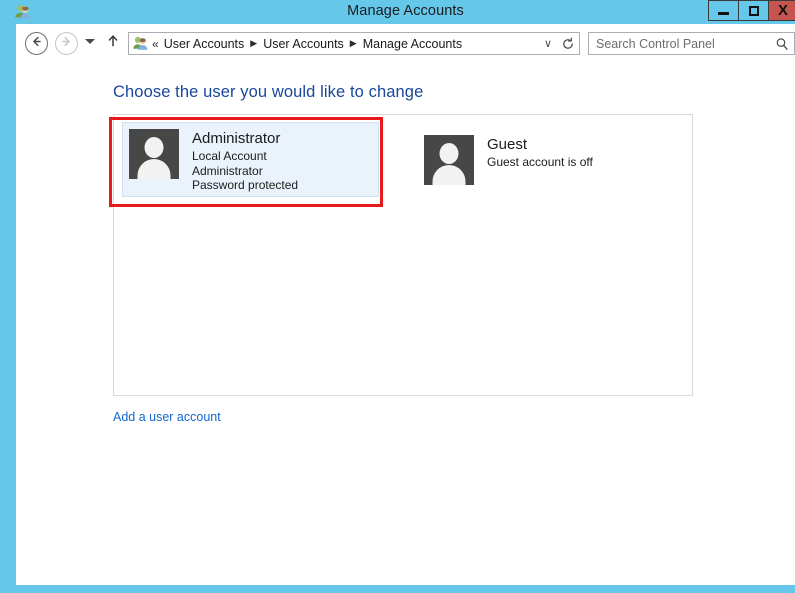 The image size is (795, 593). What do you see at coordinates (245, 185) in the screenshot?
I see `account-detail-password: Password protected` at bounding box center [245, 185].